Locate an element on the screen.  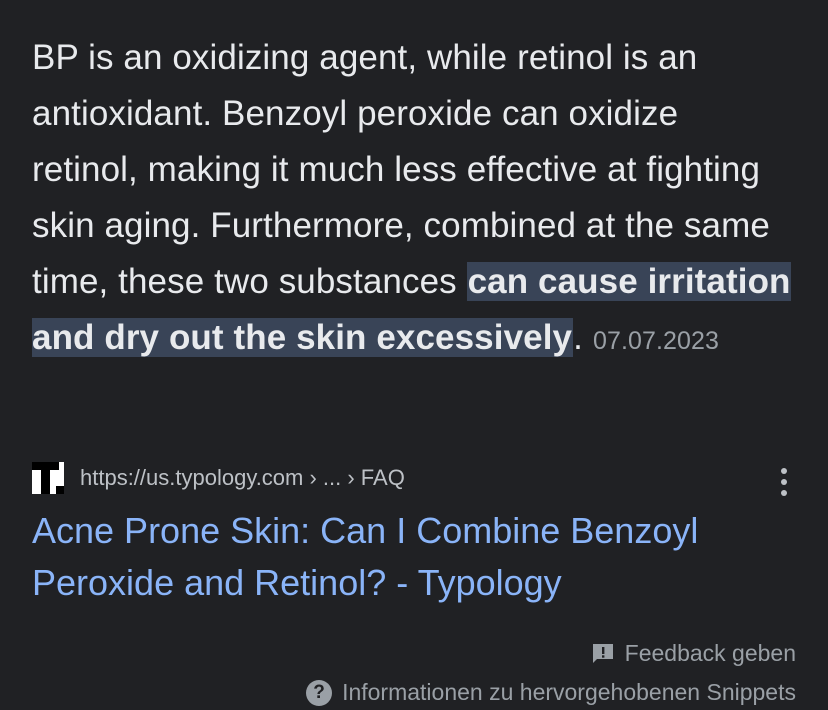
source-url: https://us.typology.com › ... › FAQ is located at coordinates (242, 478).